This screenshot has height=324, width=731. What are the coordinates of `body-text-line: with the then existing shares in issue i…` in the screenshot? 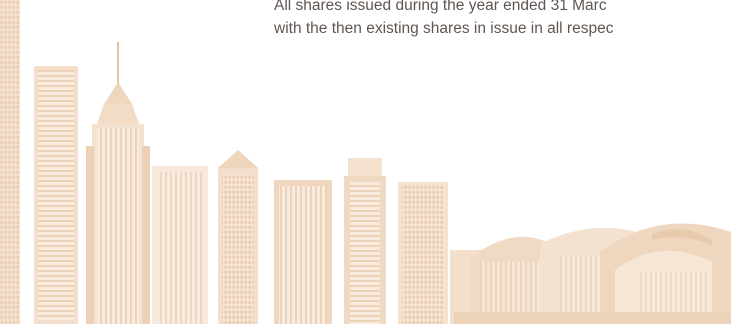 It's located at (444, 28).